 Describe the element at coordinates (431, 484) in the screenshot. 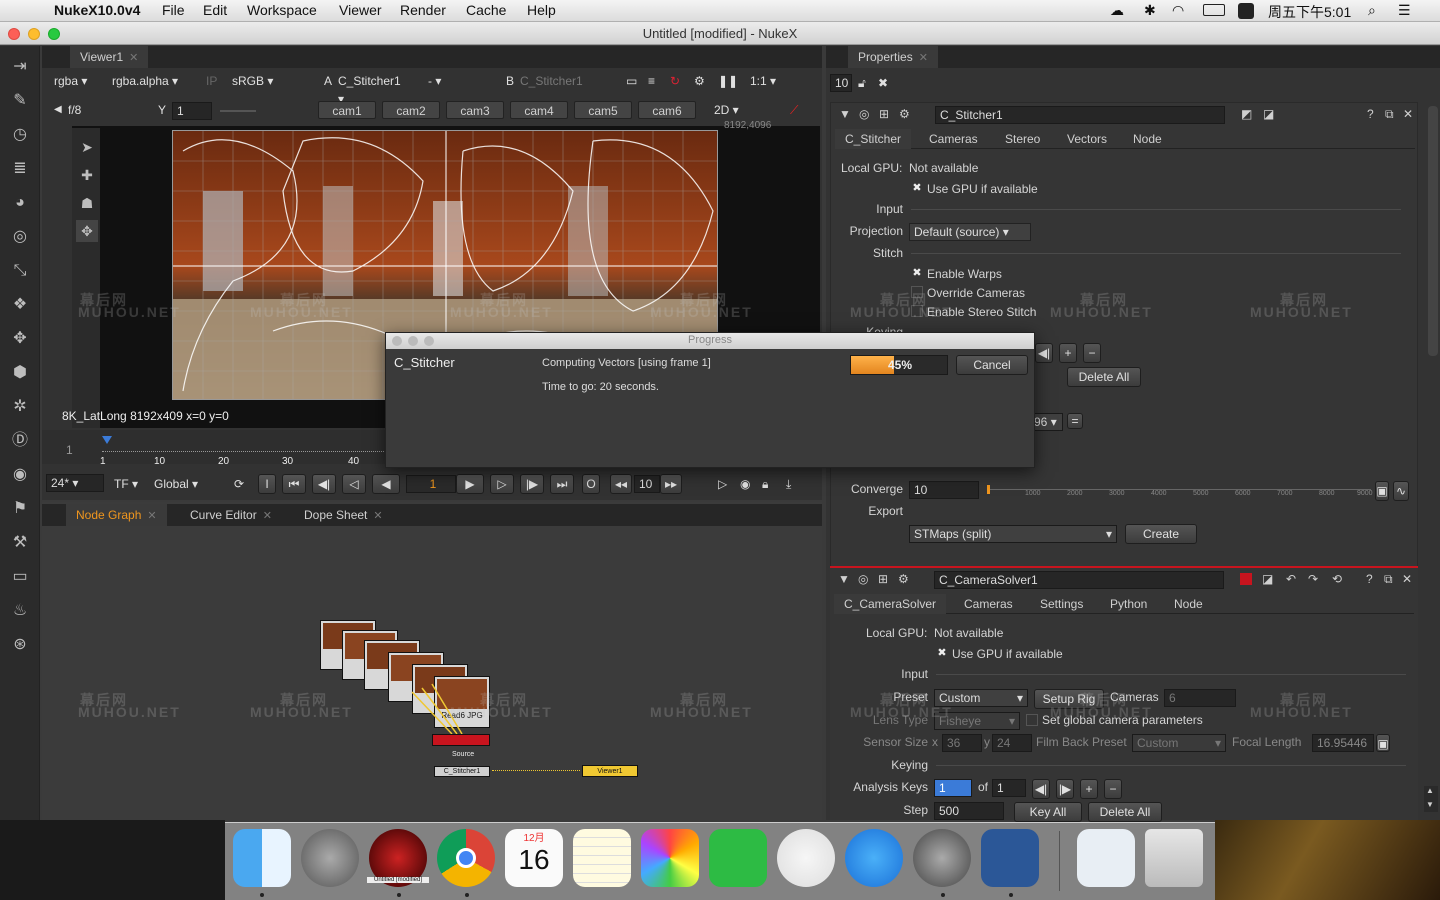

I see `current-frame-field: 1` at that location.